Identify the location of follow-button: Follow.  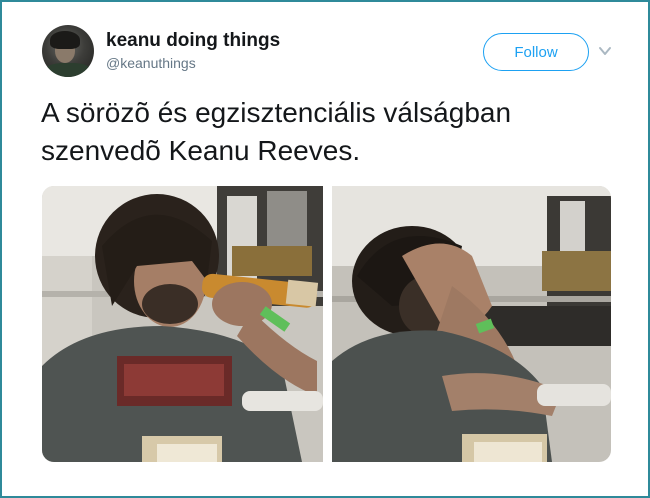
(536, 52).